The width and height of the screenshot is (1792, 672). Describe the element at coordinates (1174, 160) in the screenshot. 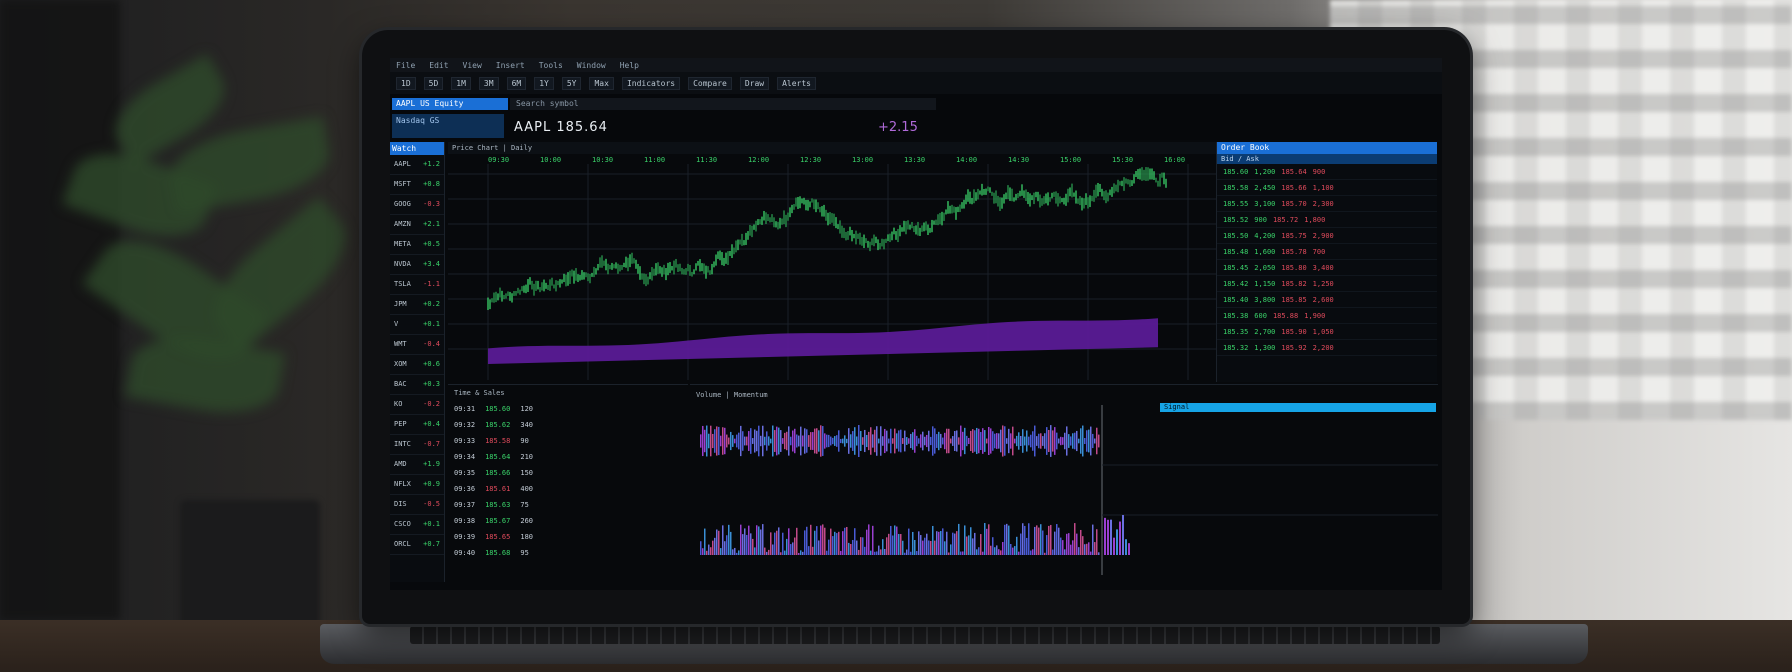

I see `time-tick-label: 16:00` at that location.